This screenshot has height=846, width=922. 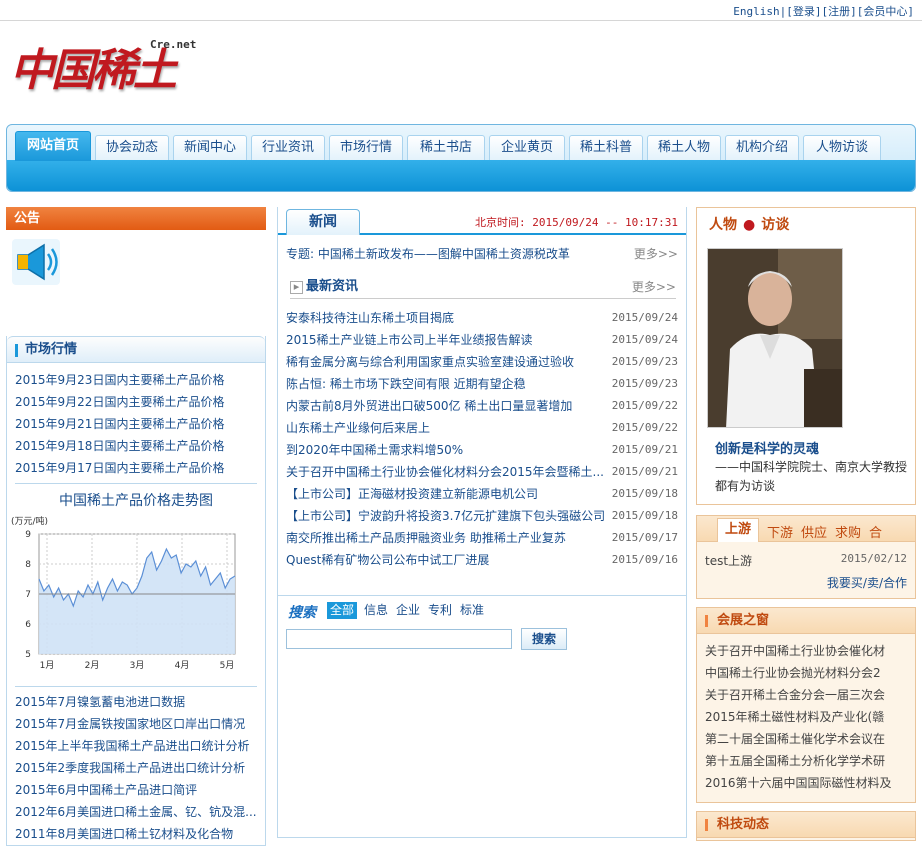 What do you see at coordinates (28, 535) in the screenshot?
I see `y-tick-label: 9` at bounding box center [28, 535].